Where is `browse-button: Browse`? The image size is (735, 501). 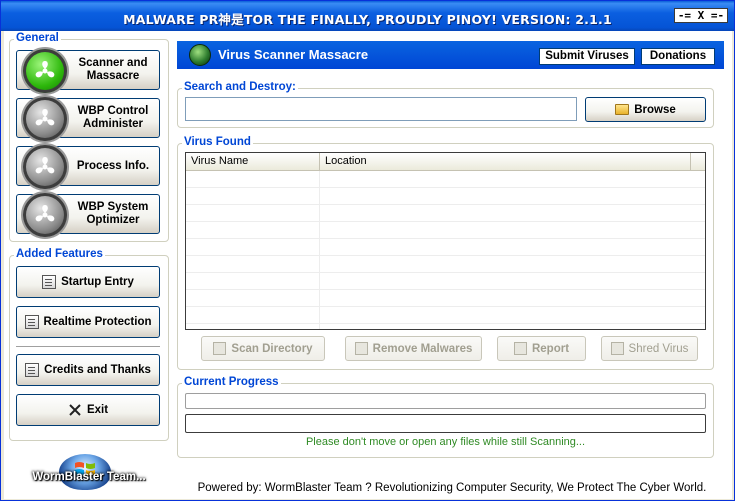
browse-button: Browse is located at coordinates (645, 109).